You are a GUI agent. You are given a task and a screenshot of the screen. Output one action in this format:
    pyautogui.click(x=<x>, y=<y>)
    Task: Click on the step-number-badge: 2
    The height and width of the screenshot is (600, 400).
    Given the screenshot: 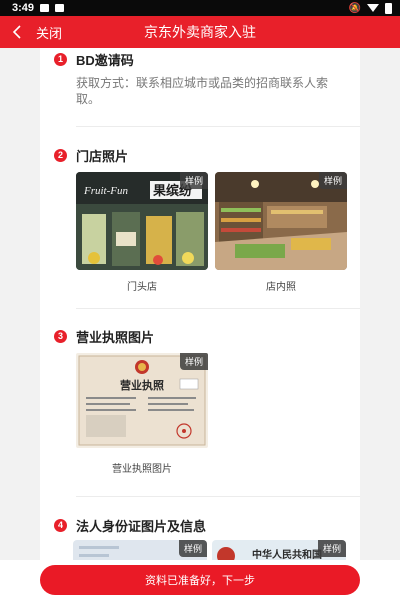 What is the action you would take?
    pyautogui.click(x=60, y=155)
    